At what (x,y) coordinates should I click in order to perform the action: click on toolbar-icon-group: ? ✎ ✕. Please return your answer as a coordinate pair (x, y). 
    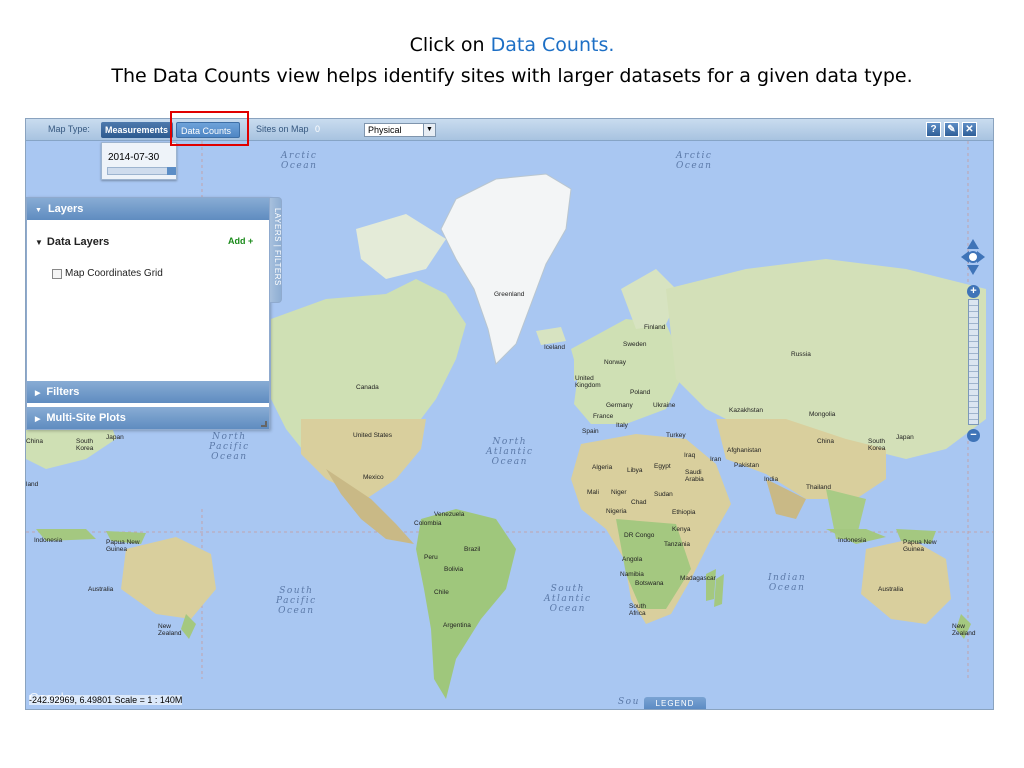
    Looking at the image, I should click on (951, 129).